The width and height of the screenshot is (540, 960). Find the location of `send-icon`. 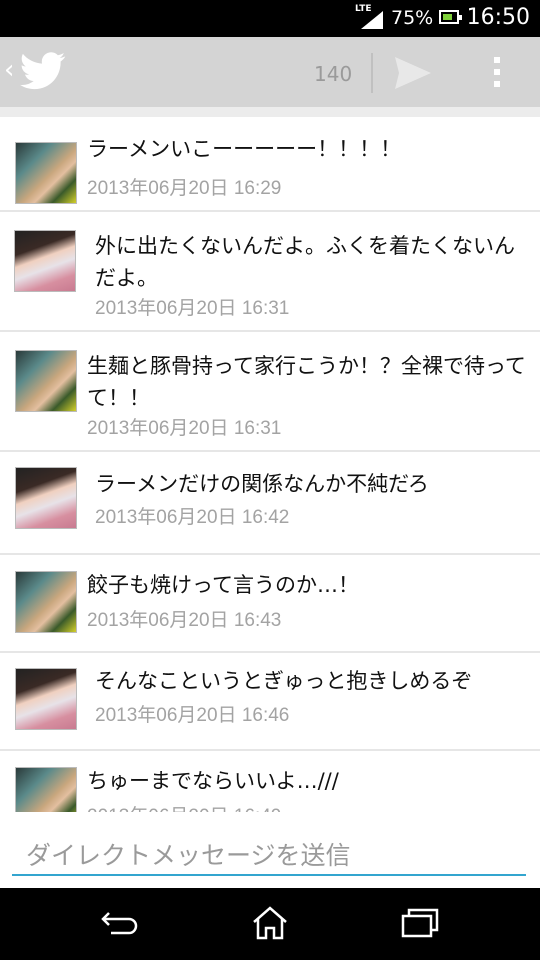

send-icon is located at coordinates (413, 73).